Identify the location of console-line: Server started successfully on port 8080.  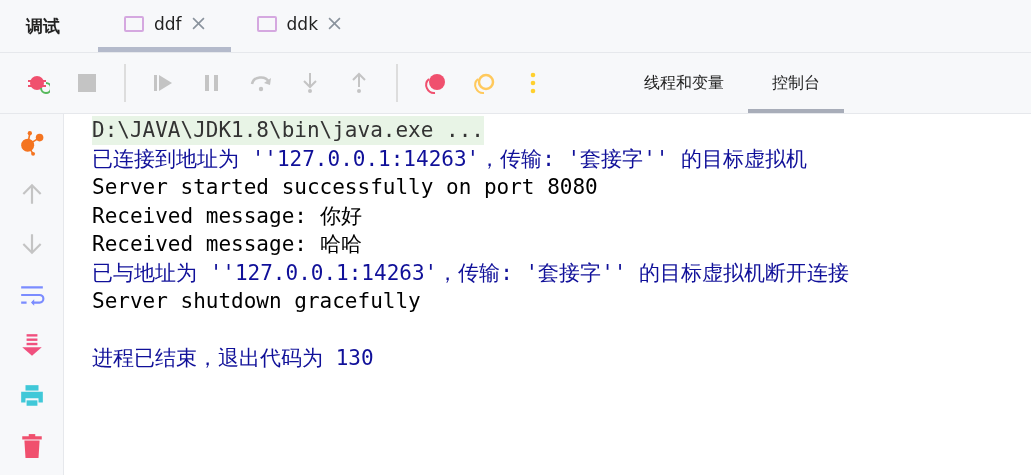
(345, 187).